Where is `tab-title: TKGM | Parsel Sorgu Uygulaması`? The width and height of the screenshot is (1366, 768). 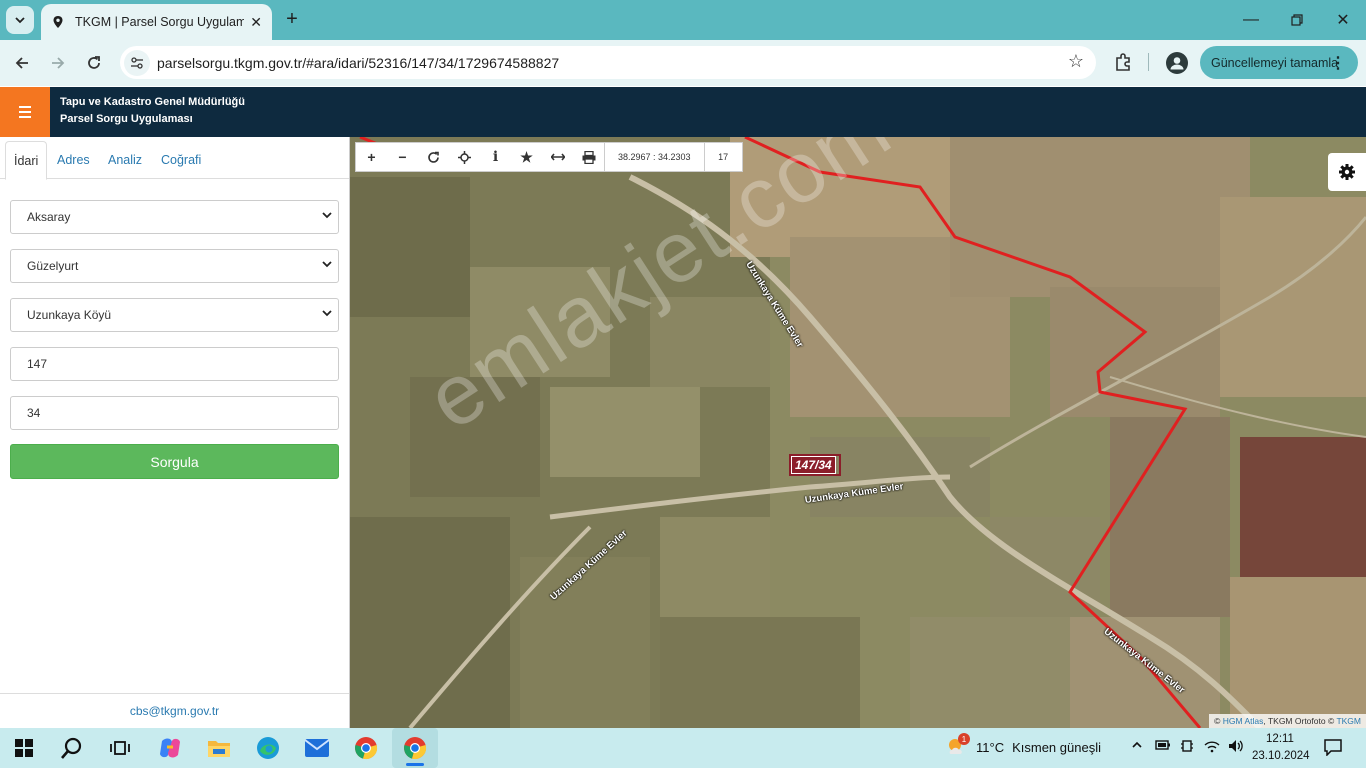 tab-title: TKGM | Parsel Sorgu Uygulaması is located at coordinates (160, 22).